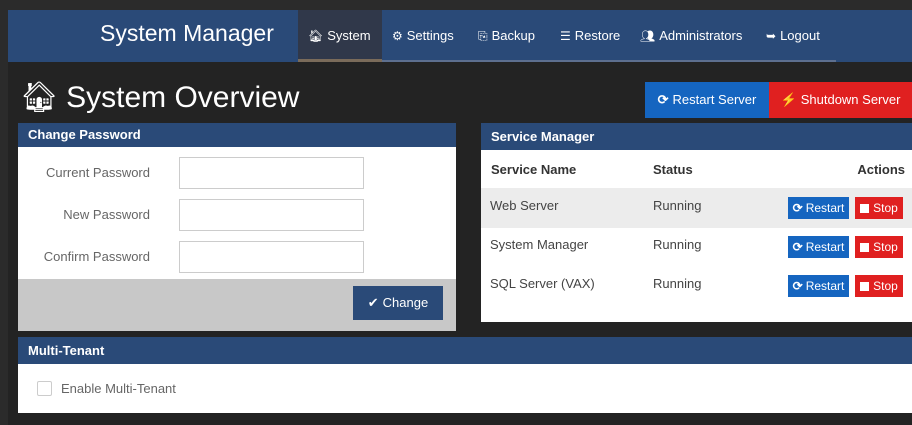 The height and width of the screenshot is (425, 912). Describe the element at coordinates (673, 169) in the screenshot. I see `column-status: Status` at that location.